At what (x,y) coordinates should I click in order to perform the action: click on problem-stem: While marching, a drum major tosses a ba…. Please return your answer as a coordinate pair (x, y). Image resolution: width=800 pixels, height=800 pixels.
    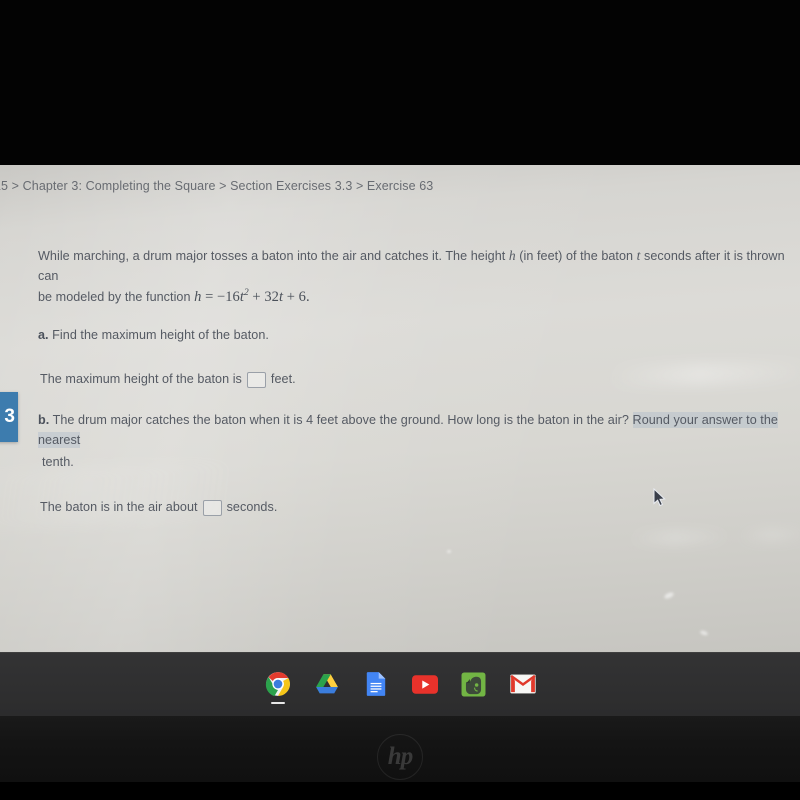
    Looking at the image, I should click on (412, 277).